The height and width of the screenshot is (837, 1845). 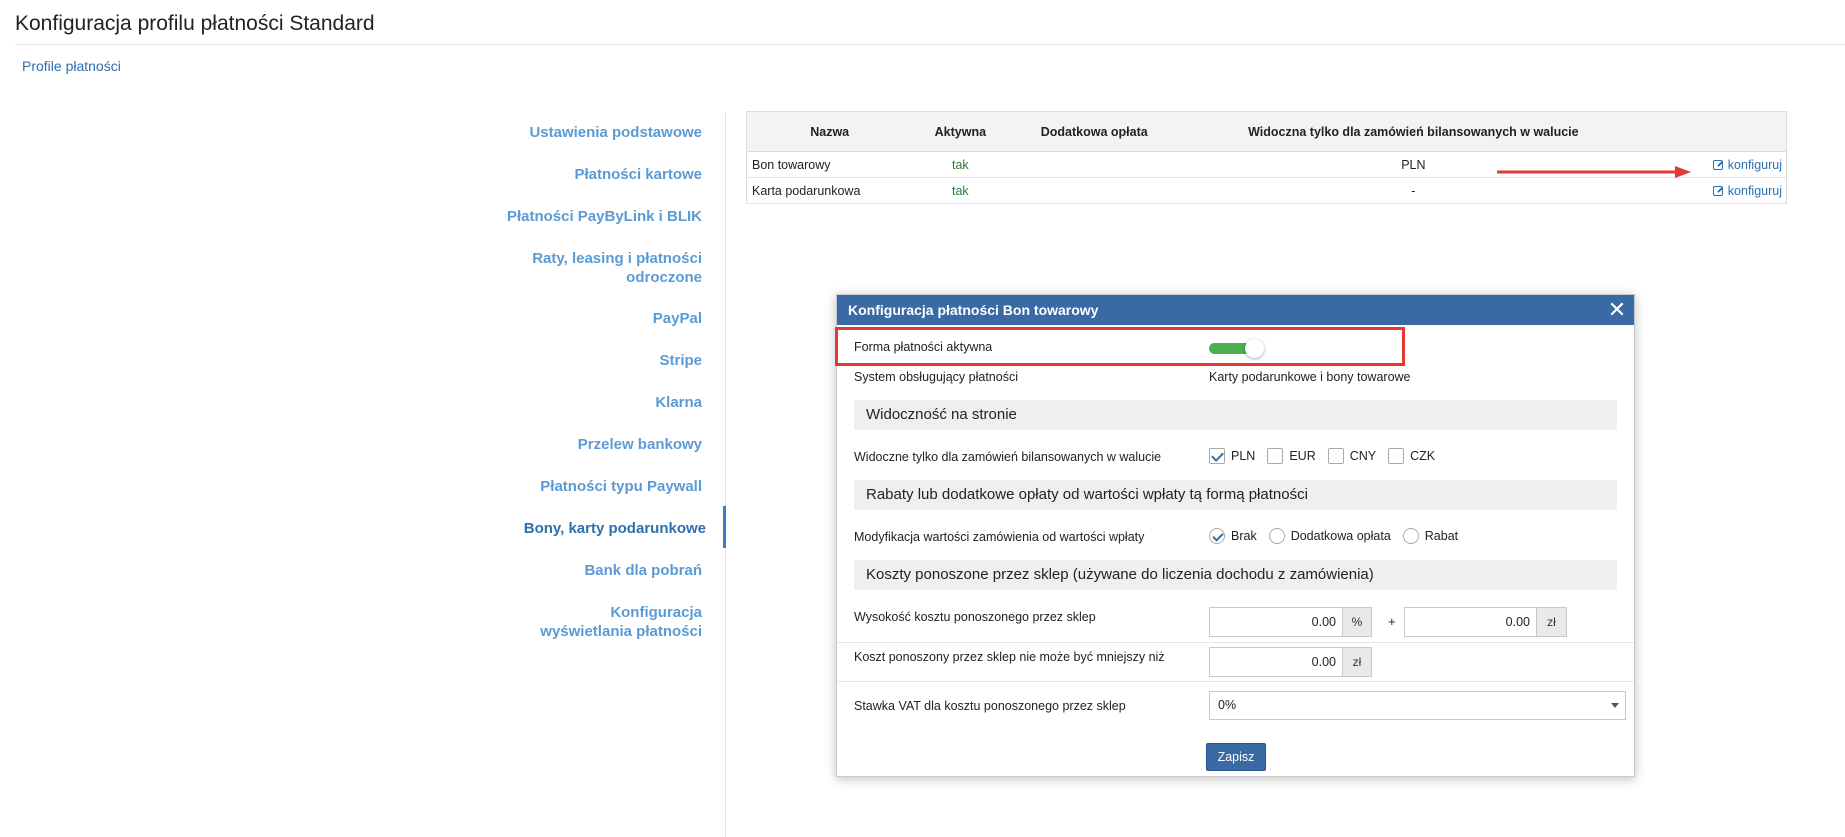 I want to click on currency-checkbox-pln, so click(x=1217, y=456).